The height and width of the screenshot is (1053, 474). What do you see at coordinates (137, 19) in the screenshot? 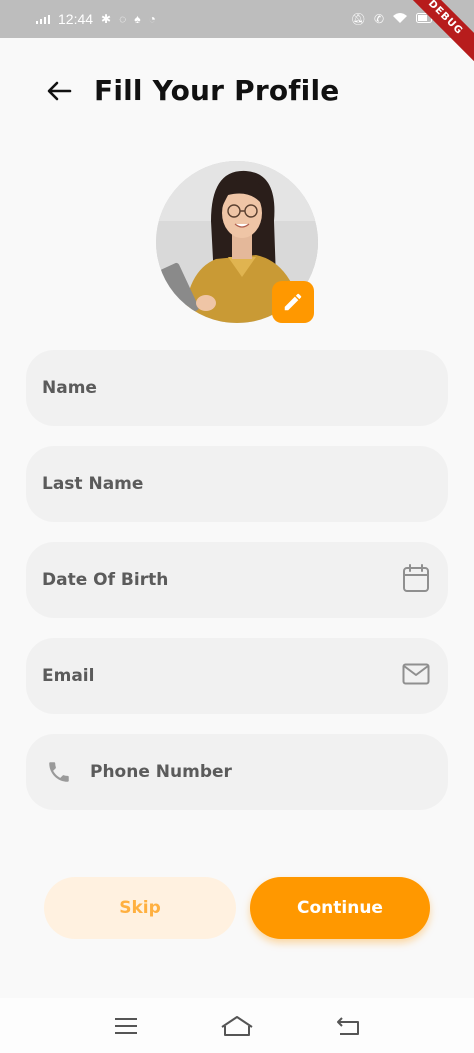
I see `snapchat-icon: ♠` at bounding box center [137, 19].